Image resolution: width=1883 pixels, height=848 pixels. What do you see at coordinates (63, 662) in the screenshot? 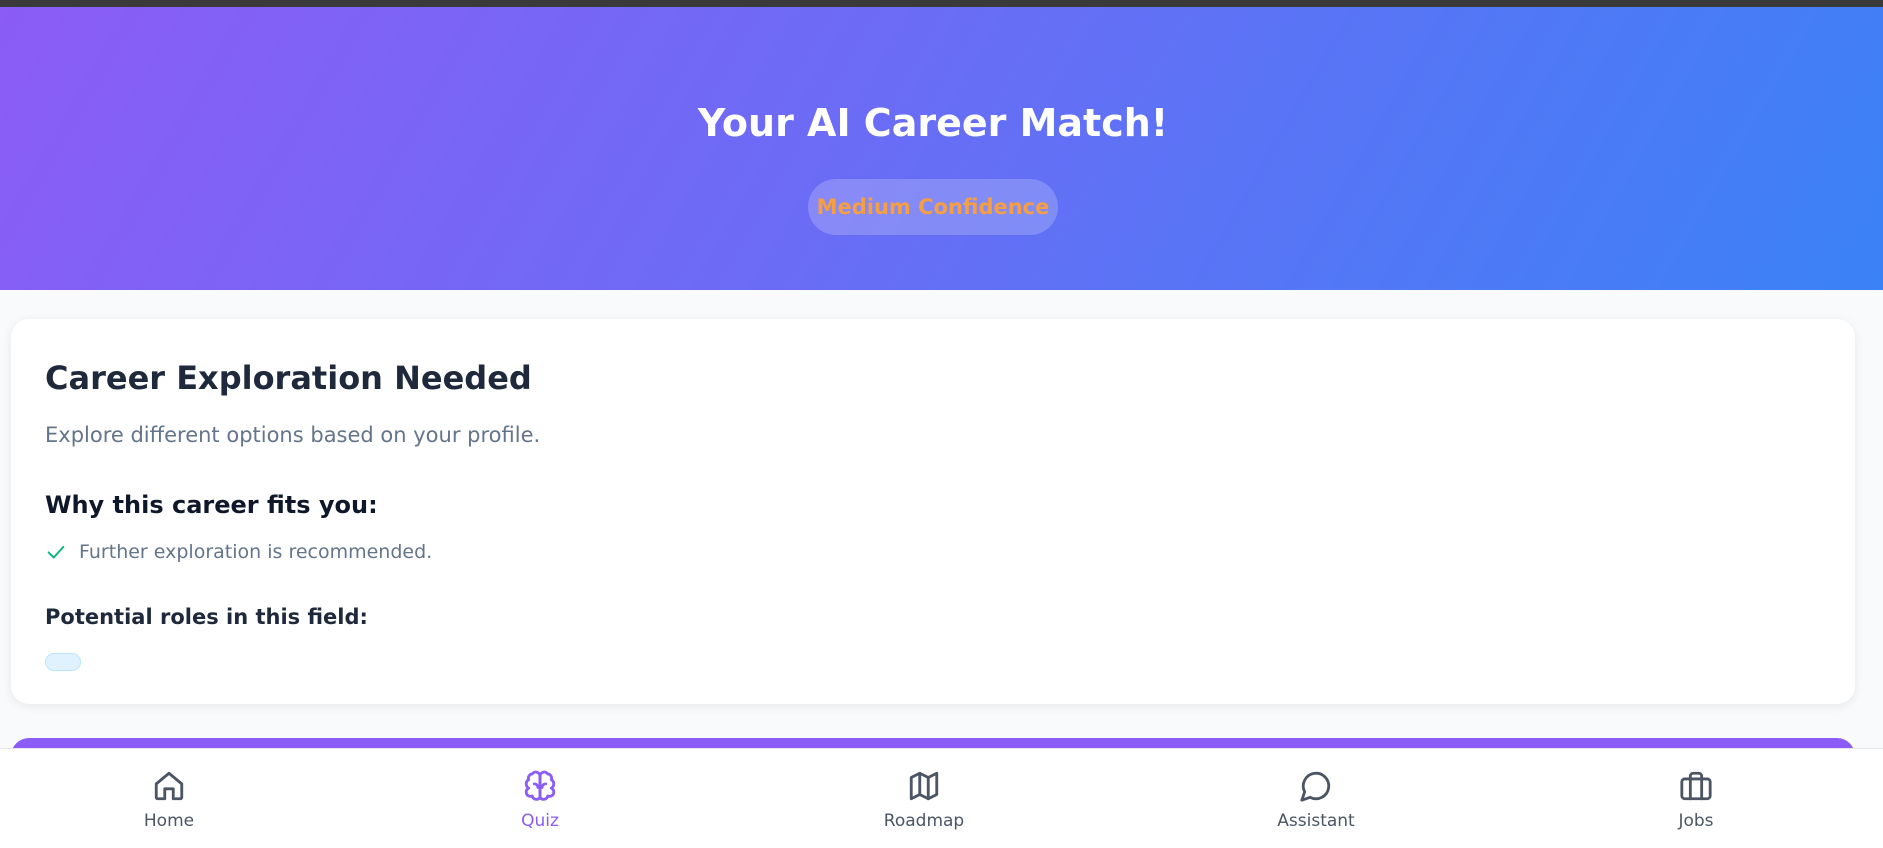
I see `role-chip` at bounding box center [63, 662].